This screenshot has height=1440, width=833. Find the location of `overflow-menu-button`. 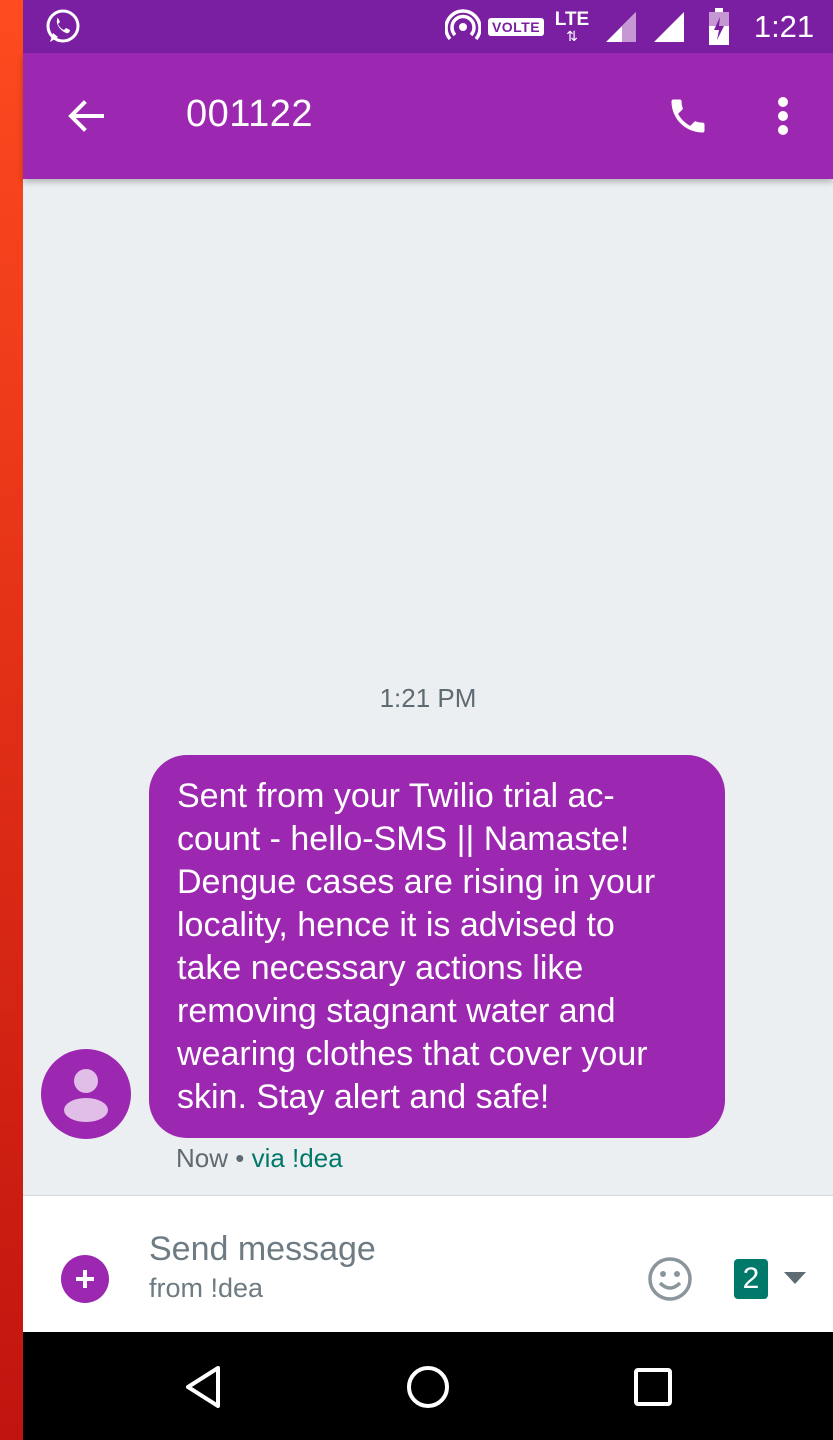

overflow-menu-button is located at coordinates (783, 116).